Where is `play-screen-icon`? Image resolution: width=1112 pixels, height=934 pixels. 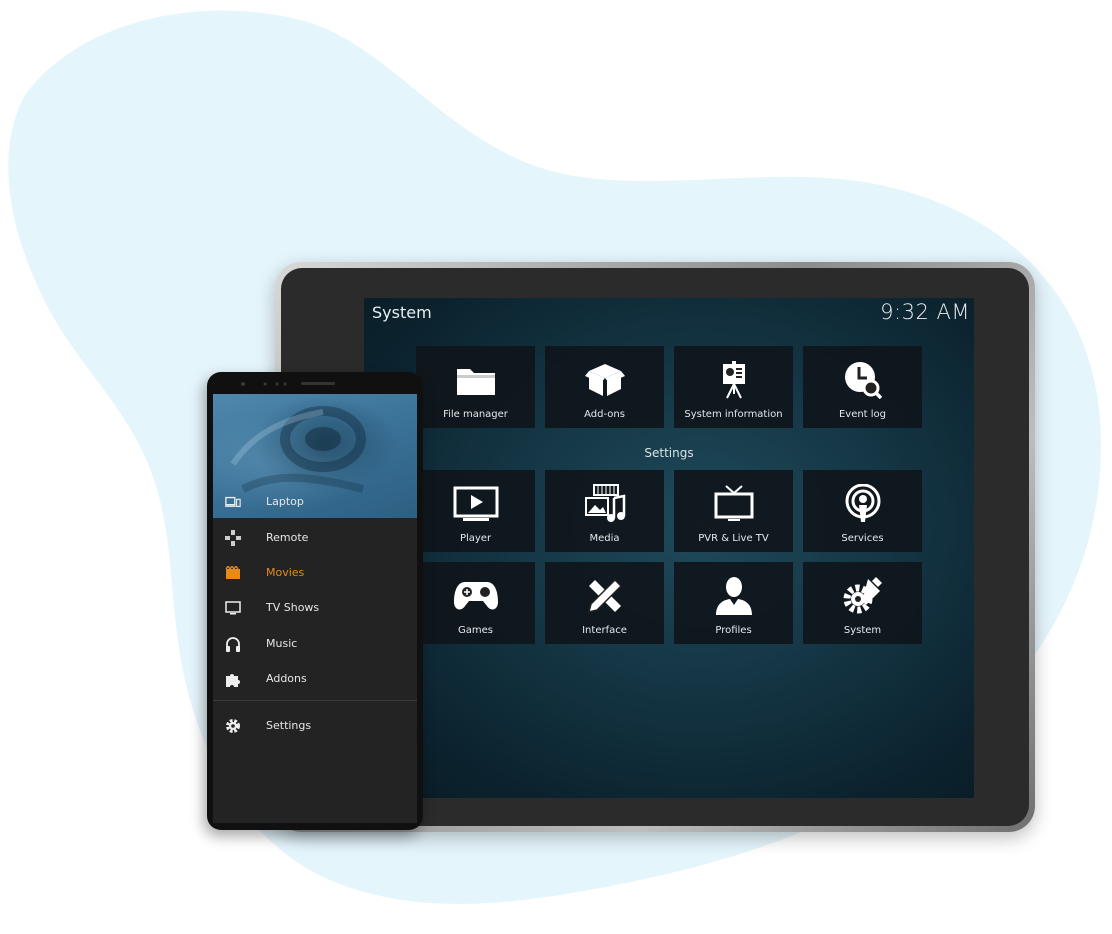 play-screen-icon is located at coordinates (476, 504).